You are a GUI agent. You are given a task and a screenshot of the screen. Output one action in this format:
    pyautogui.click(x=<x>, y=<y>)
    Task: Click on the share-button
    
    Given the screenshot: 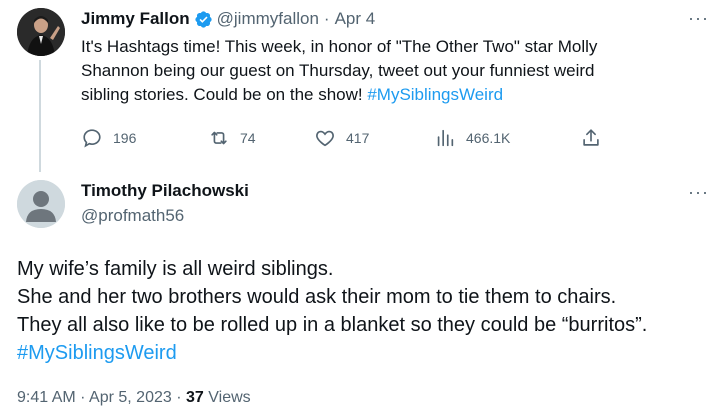 What is the action you would take?
    pyautogui.click(x=596, y=138)
    